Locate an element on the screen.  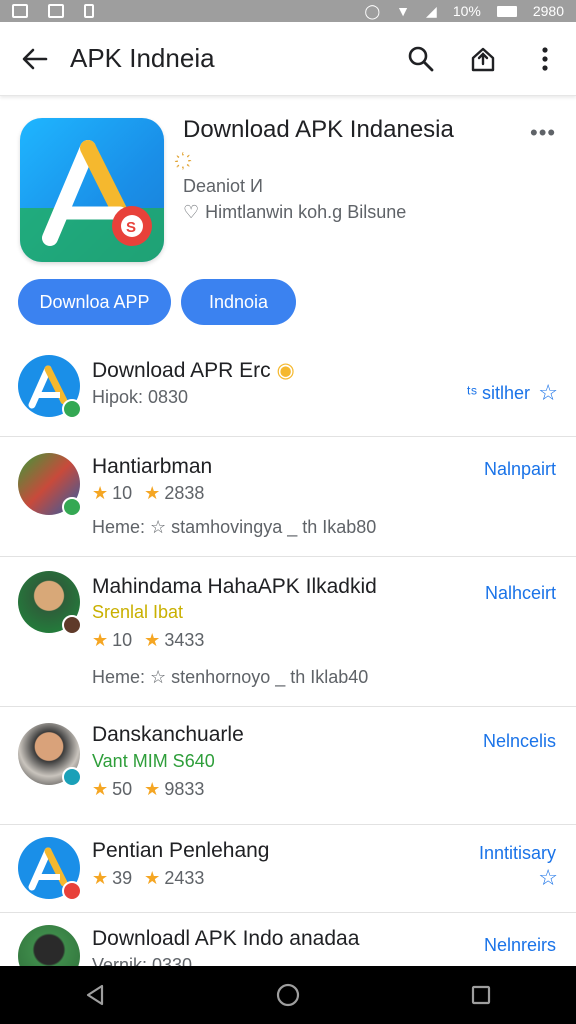
heart-icon: ♡ is located at coordinates (191, 212).